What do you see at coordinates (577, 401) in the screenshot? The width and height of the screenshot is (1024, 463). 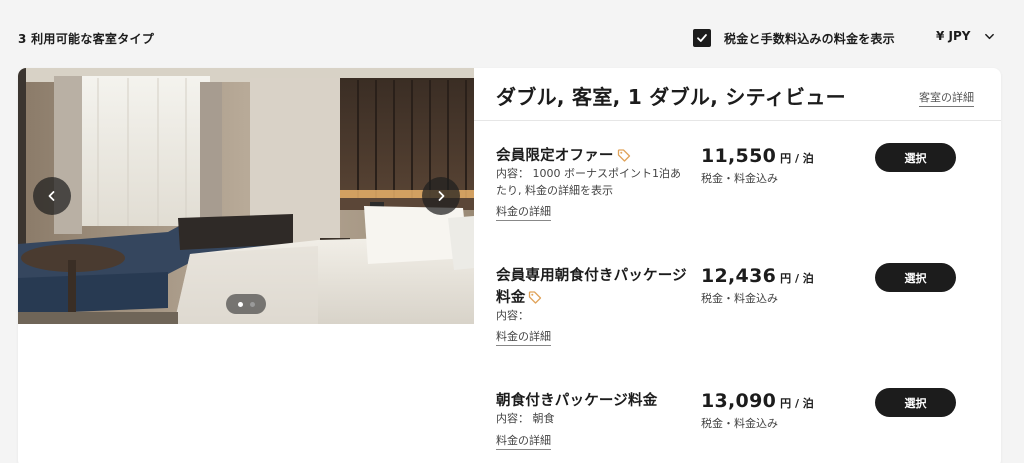 I see `rate-name: 朝食付きパッケージ料金` at bounding box center [577, 401].